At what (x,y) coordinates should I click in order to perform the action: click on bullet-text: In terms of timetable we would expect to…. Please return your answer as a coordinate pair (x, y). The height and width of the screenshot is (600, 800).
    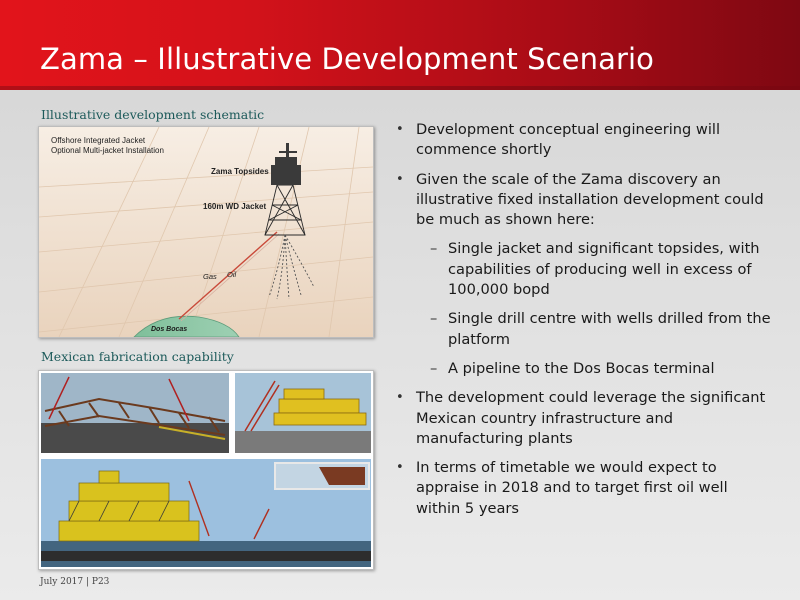
    Looking at the image, I should click on (572, 488).